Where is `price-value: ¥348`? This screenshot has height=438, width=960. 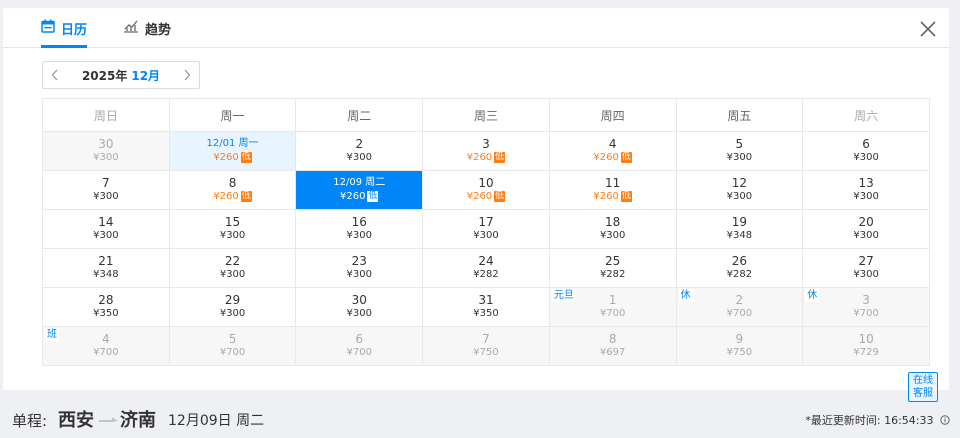 price-value: ¥348 is located at coordinates (106, 274).